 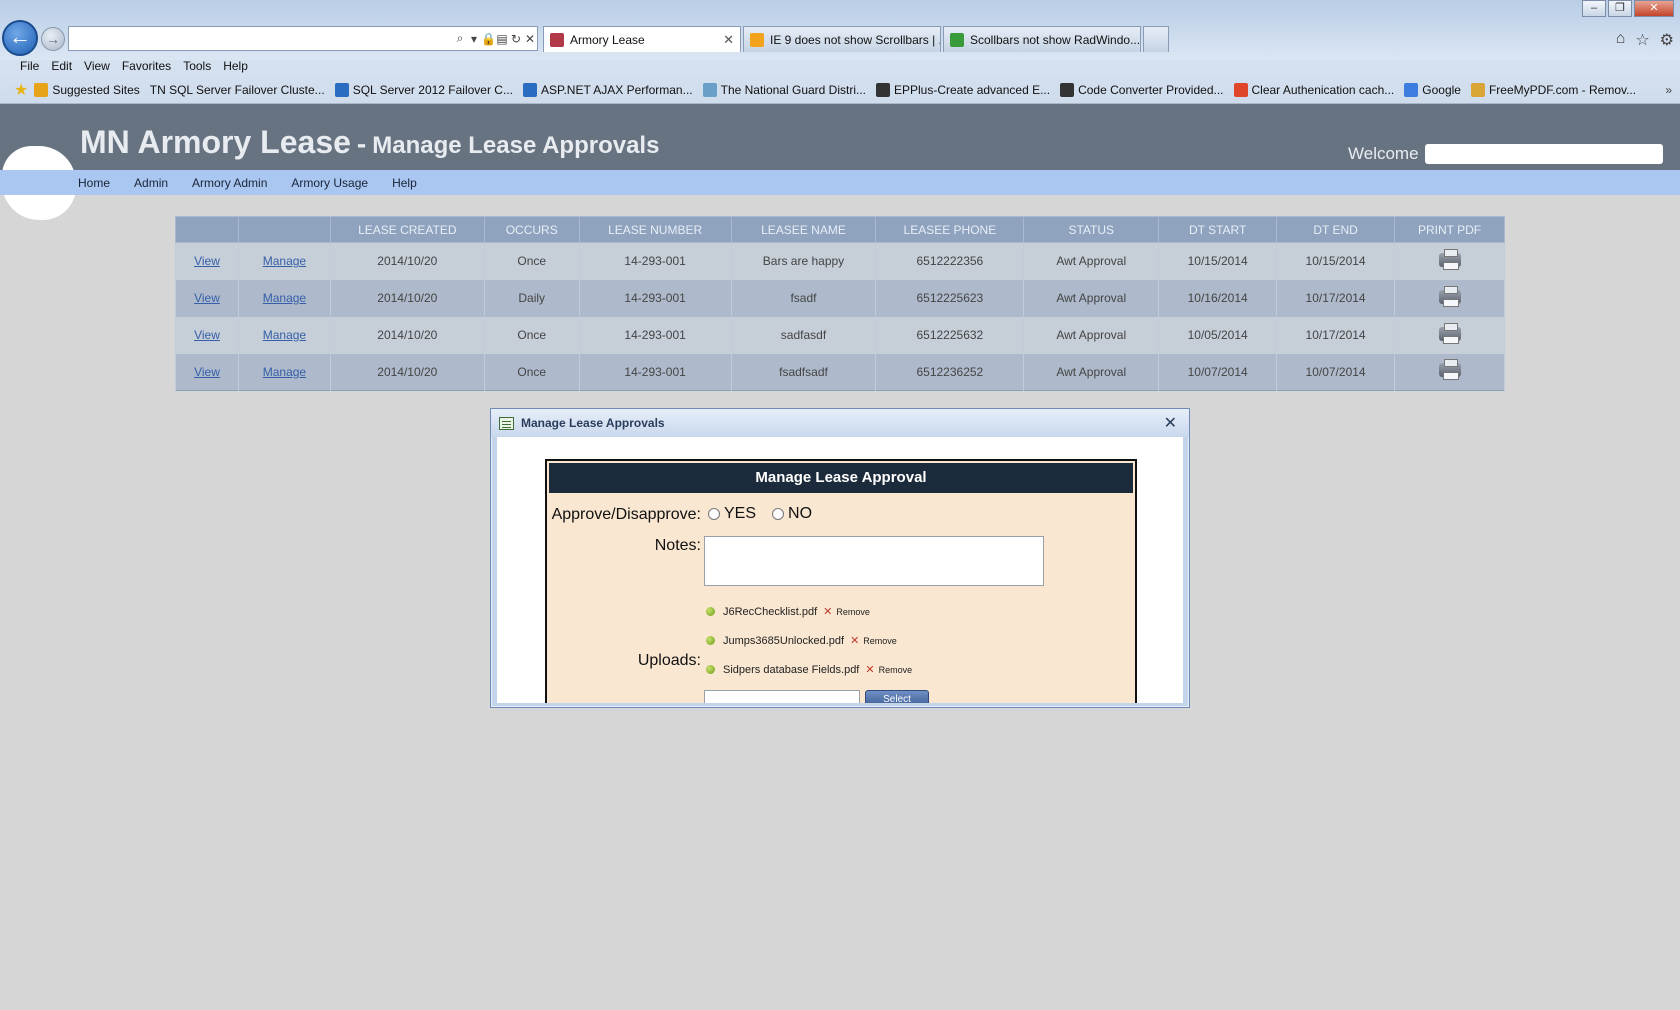 I want to click on yes-option: YES, so click(x=732, y=514).